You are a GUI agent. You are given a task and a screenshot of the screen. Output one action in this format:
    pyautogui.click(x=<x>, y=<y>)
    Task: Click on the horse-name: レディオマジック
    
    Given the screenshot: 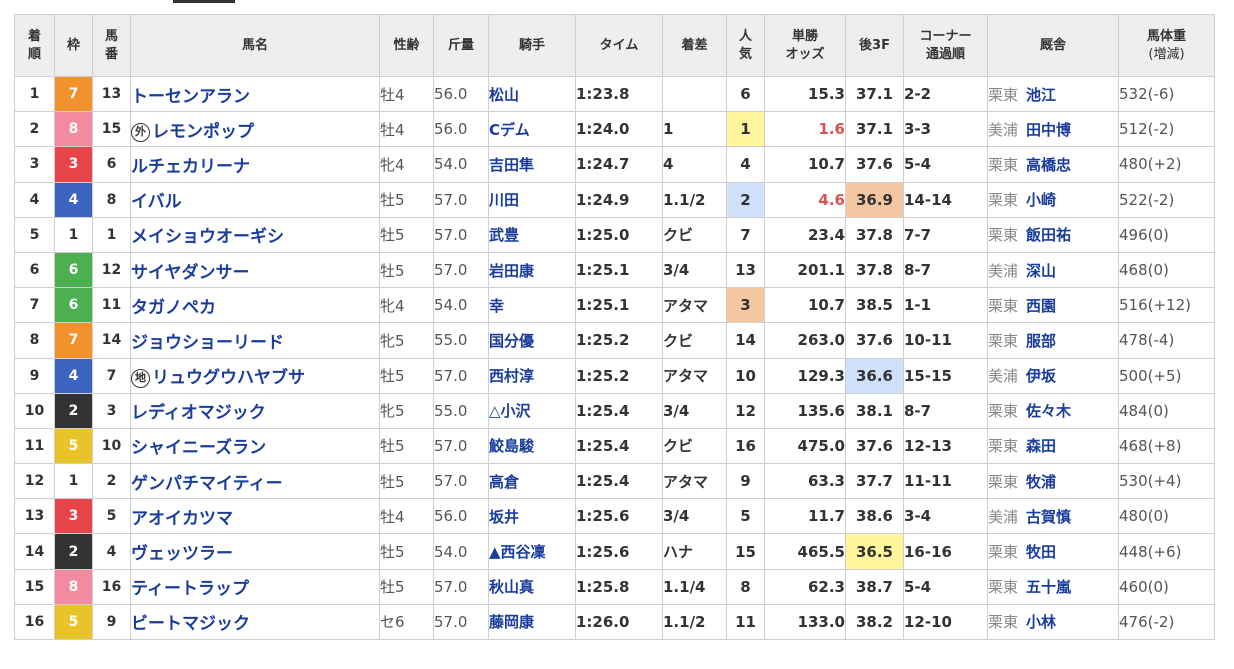 What is the action you would take?
    pyautogui.click(x=199, y=413)
    